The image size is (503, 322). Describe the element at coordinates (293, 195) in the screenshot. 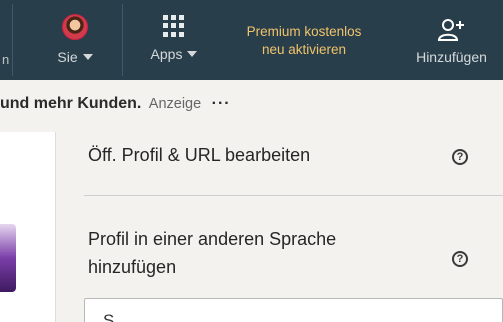

I see `divider` at that location.